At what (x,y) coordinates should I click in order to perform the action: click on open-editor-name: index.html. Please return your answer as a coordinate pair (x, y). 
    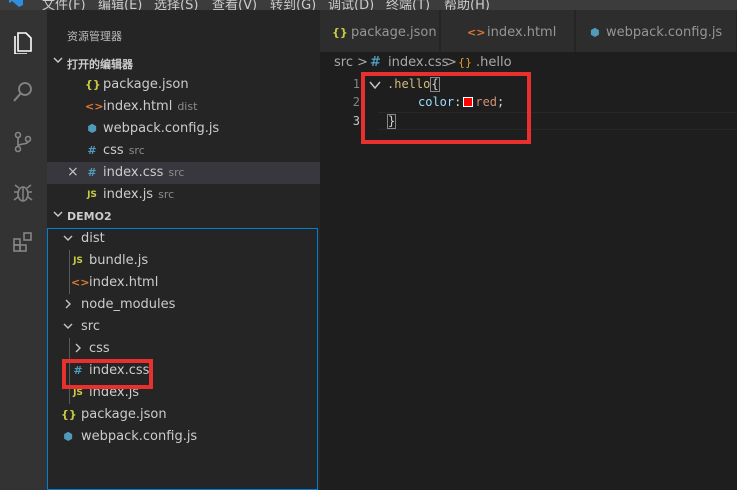
    Looking at the image, I should click on (138, 106).